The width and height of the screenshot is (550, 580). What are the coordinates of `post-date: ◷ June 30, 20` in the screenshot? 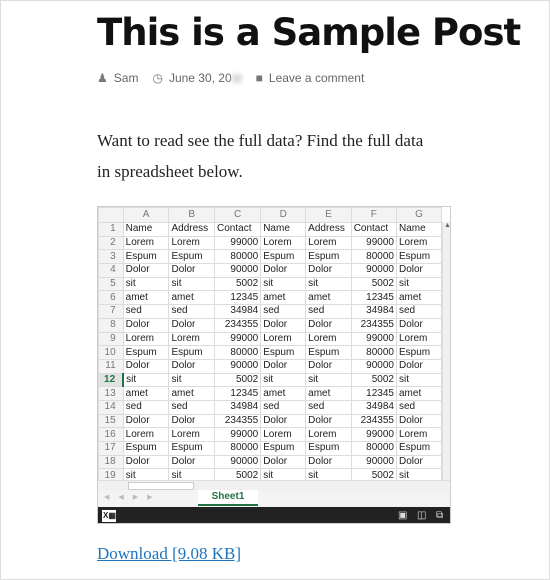 It's located at (197, 78).